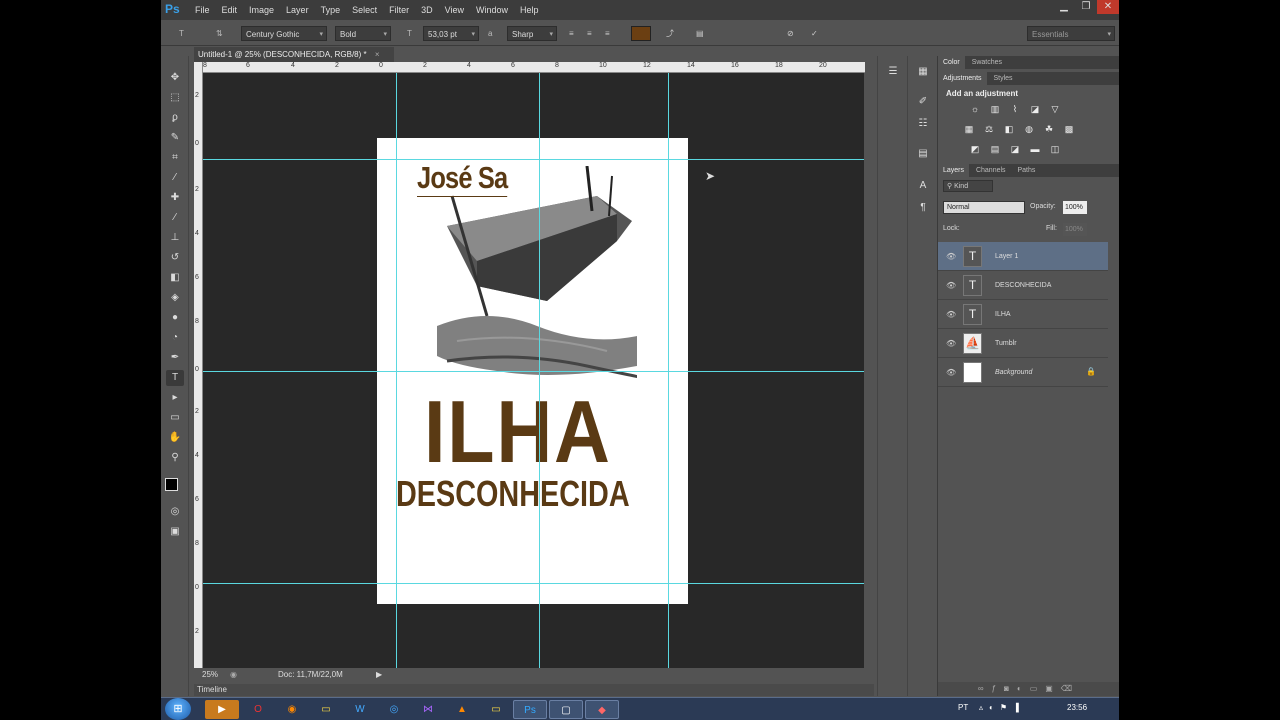 This screenshot has height=720, width=1280. I want to click on invert-icon: ◩, so click(975, 149).